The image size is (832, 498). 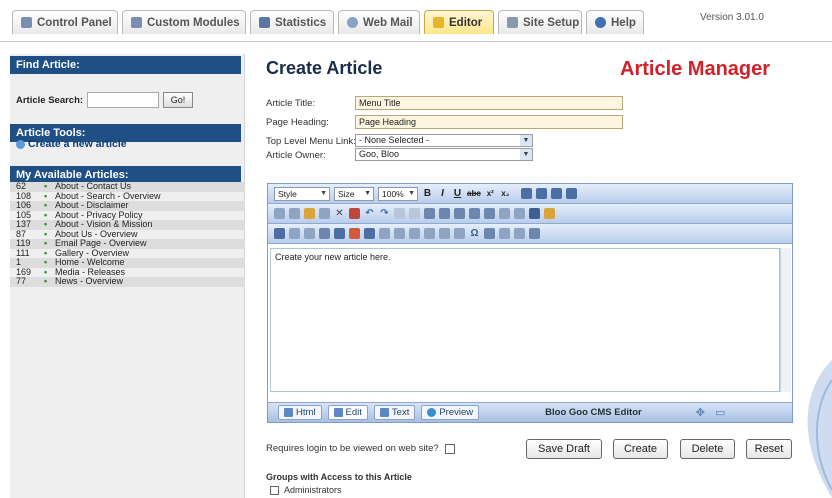 What do you see at coordinates (429, 233) in the screenshot?
I see `break-icon` at bounding box center [429, 233].